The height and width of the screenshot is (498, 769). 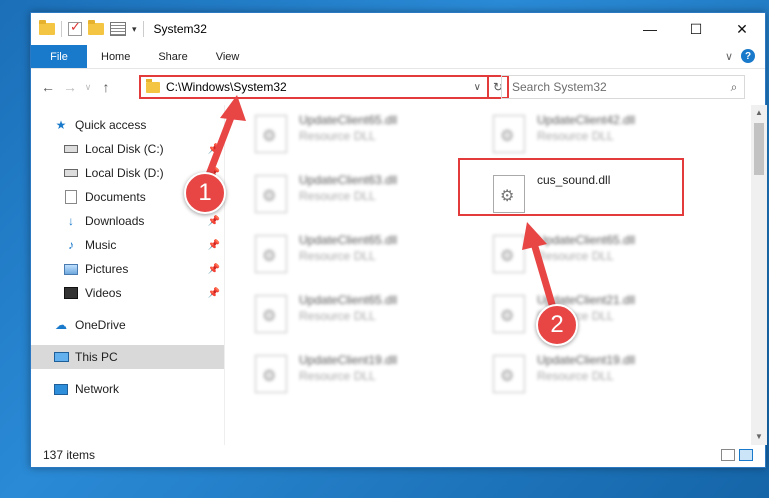 What do you see at coordinates (728, 455) in the screenshot?
I see `details-view-icon` at bounding box center [728, 455].